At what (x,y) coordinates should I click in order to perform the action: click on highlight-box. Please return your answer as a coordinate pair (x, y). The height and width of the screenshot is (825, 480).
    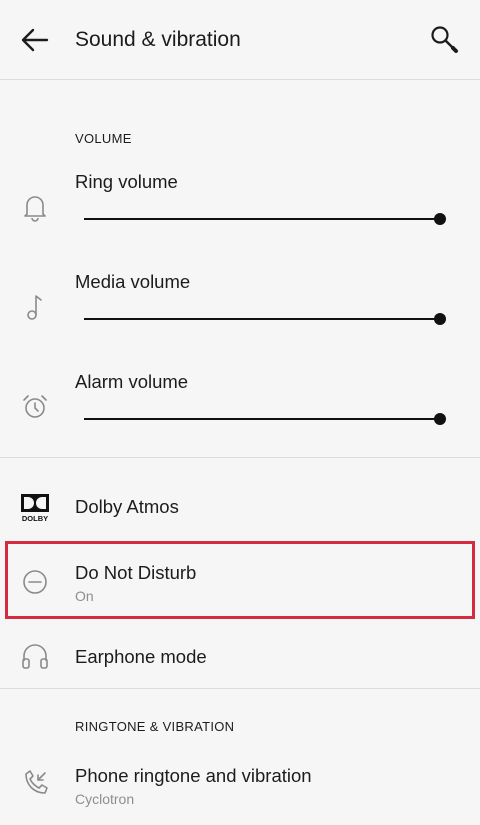
    Looking at the image, I should click on (240, 580).